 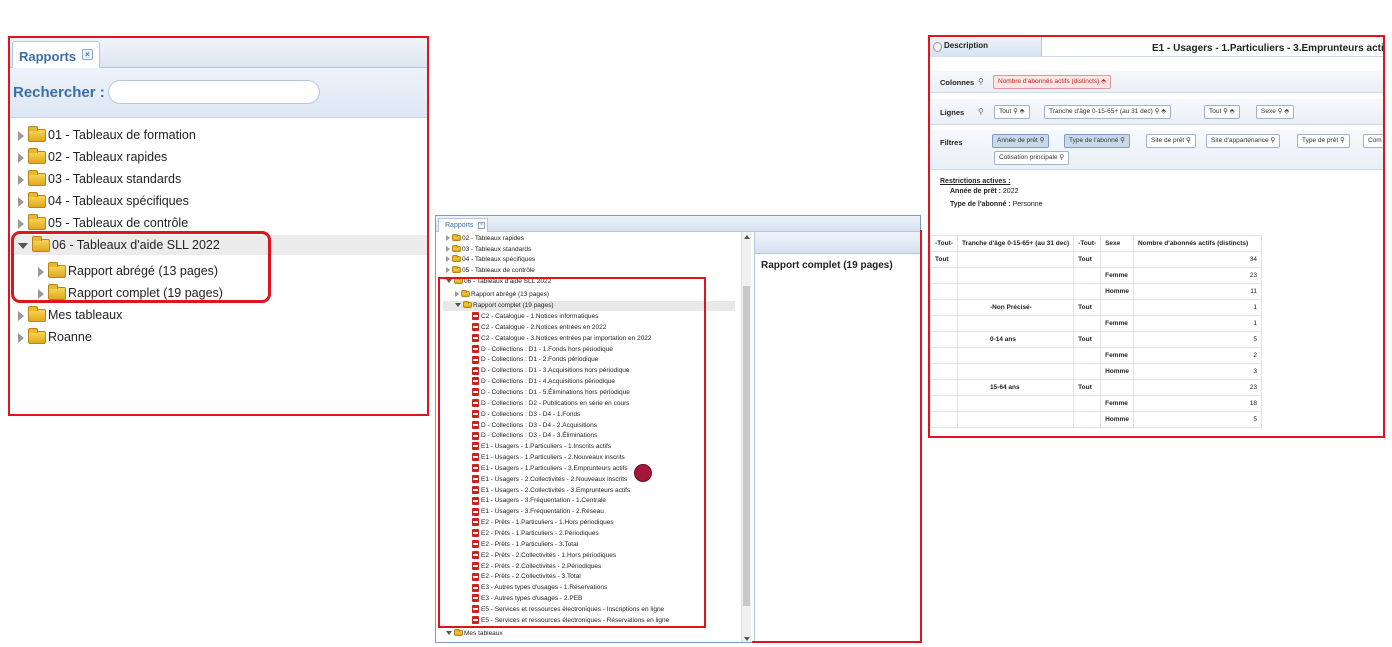 I want to click on pill-filtres-1: Type de l'abonné ⚲, so click(x=1097, y=141).